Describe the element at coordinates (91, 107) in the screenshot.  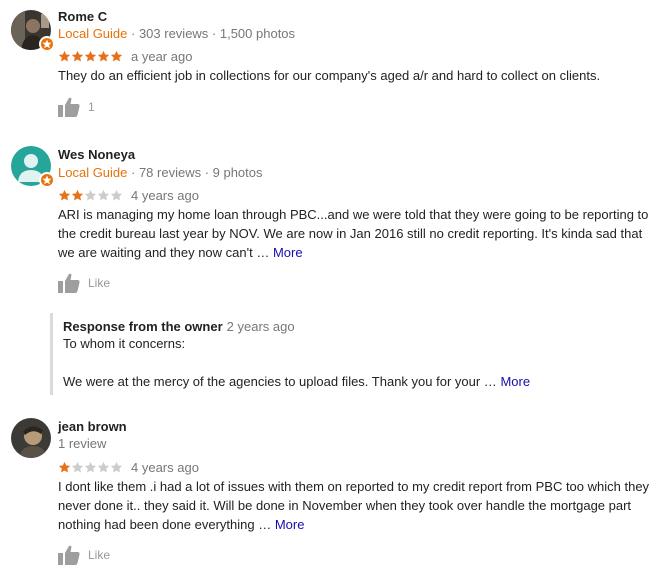
I see `like-count: 1` at that location.